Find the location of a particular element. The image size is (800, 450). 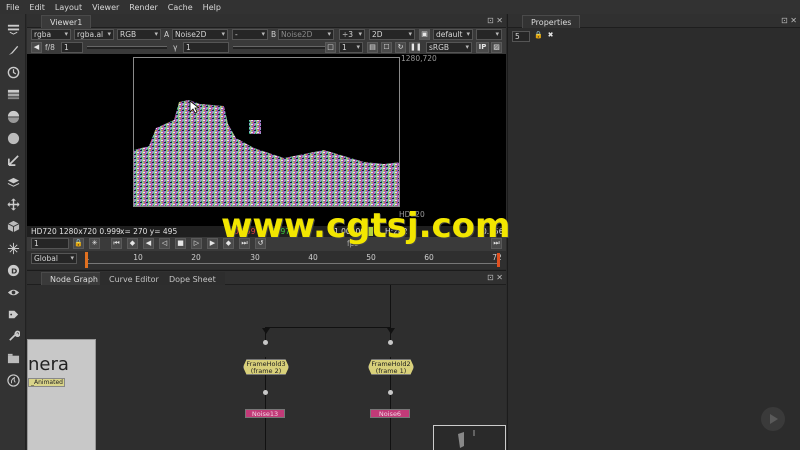

timeline: Global 1 10 20 30 40 50 60 72 is located at coordinates (266, 260).